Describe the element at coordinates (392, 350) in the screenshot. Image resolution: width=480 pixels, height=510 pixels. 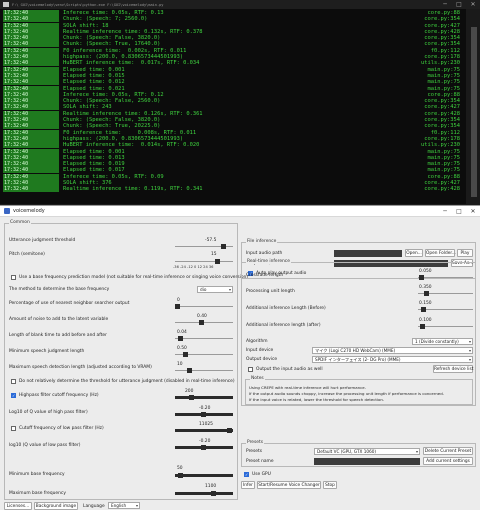
I see `input-device-select: マイク (Logi C270 HD WebCam) (MME)` at that location.